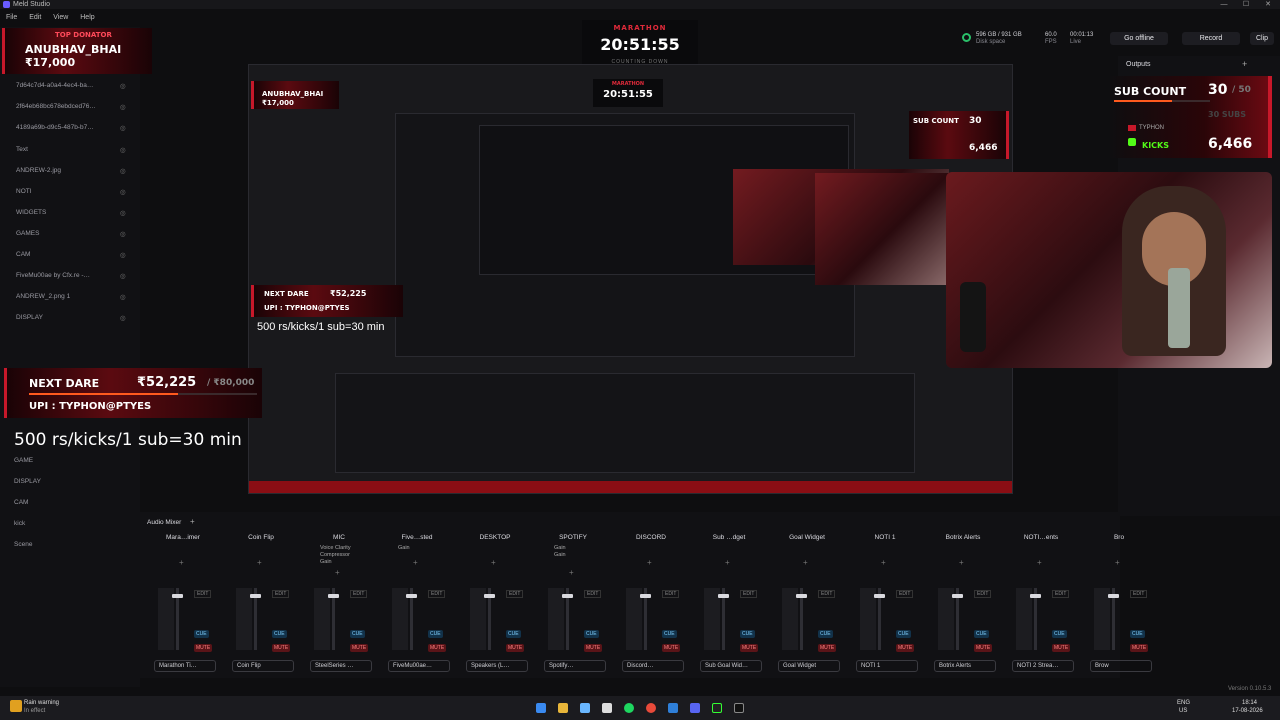 The height and width of the screenshot is (720, 1280). What do you see at coordinates (607, 708) in the screenshot?
I see `obs-icon` at bounding box center [607, 708].